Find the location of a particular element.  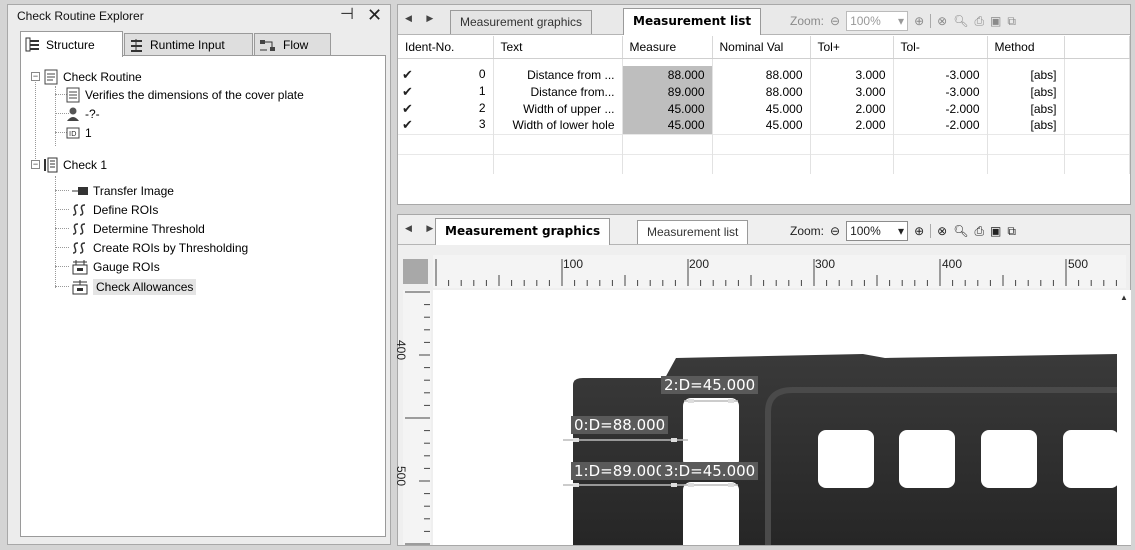

tree-node-step-selected: Check Allowances is located at coordinates (134, 287).